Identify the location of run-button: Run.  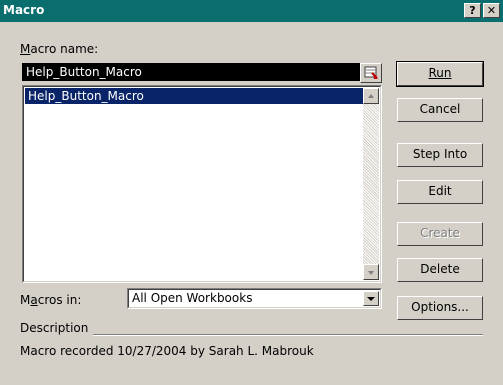
(440, 74).